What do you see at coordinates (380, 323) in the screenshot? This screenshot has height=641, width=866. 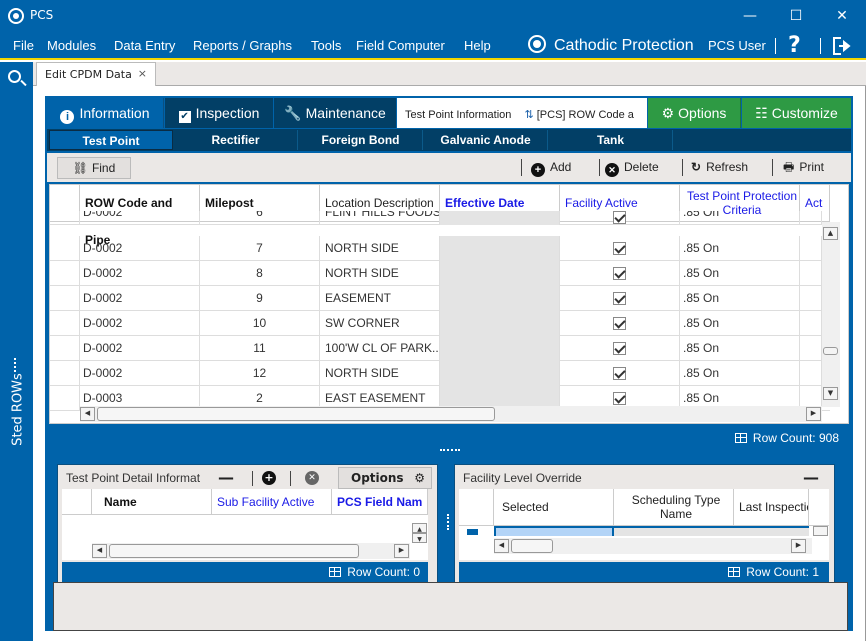 I see `cell-location: SW CORNER` at bounding box center [380, 323].